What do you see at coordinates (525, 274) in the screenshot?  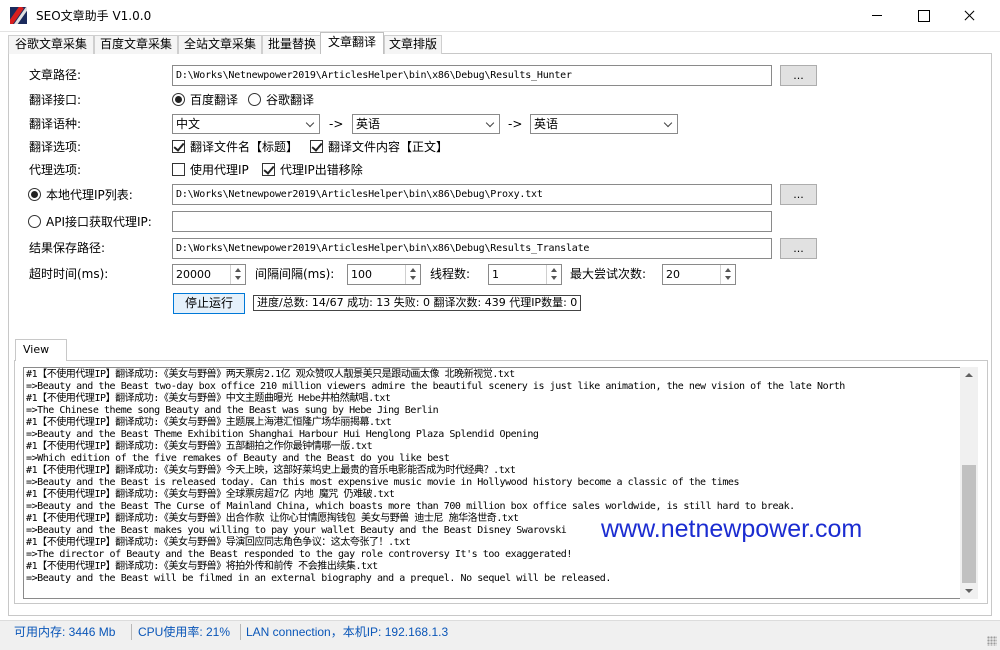 I see `threads-stepper: 1` at bounding box center [525, 274].